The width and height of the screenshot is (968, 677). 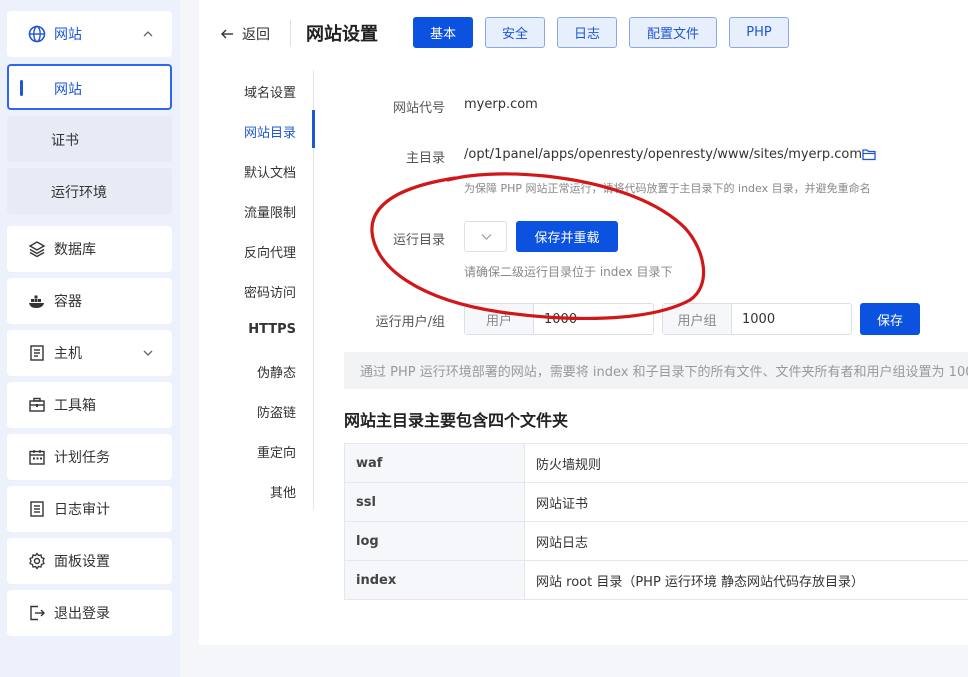 I want to click on sidenav-password-access: 密码访问, so click(x=256, y=291).